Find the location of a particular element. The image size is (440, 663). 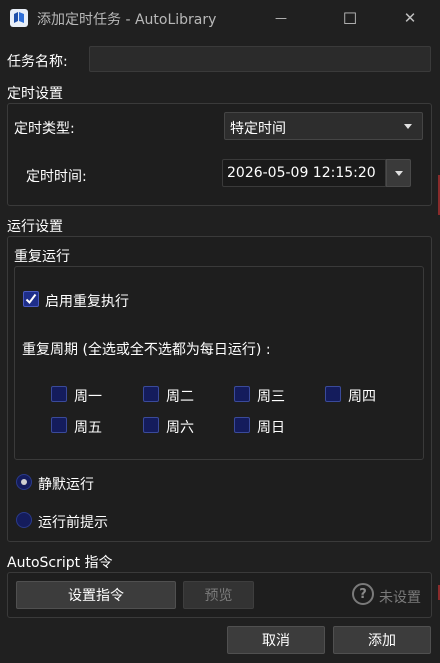

help-glyph: ? is located at coordinates (363, 594).